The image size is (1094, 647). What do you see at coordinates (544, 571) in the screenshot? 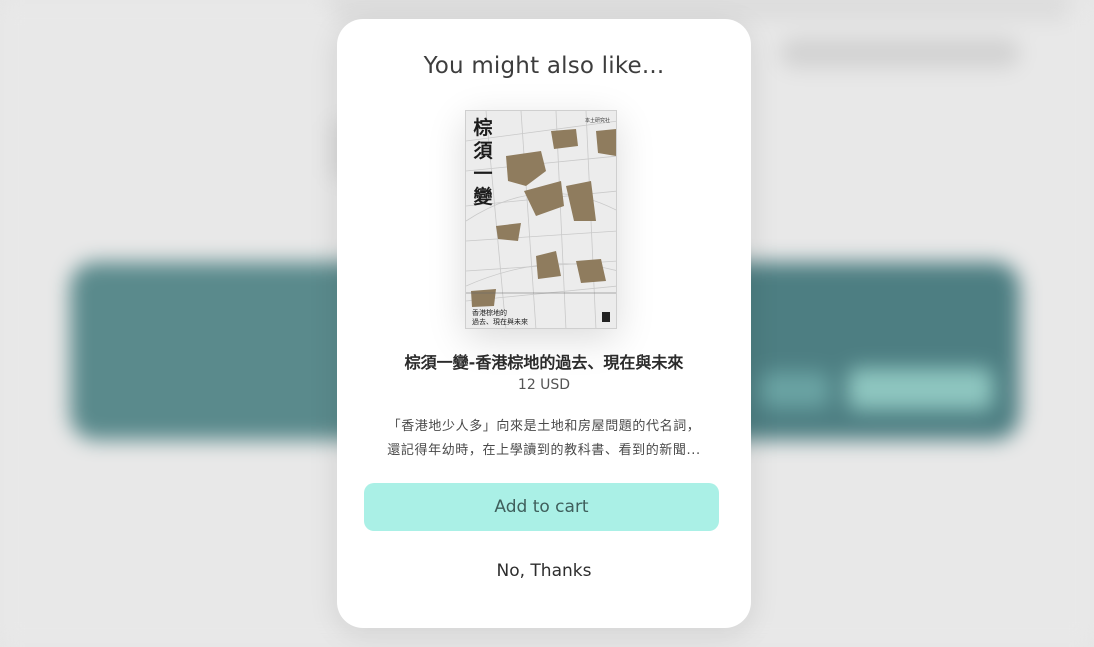
I see `no-thanks-button: No, Thanks` at bounding box center [544, 571].